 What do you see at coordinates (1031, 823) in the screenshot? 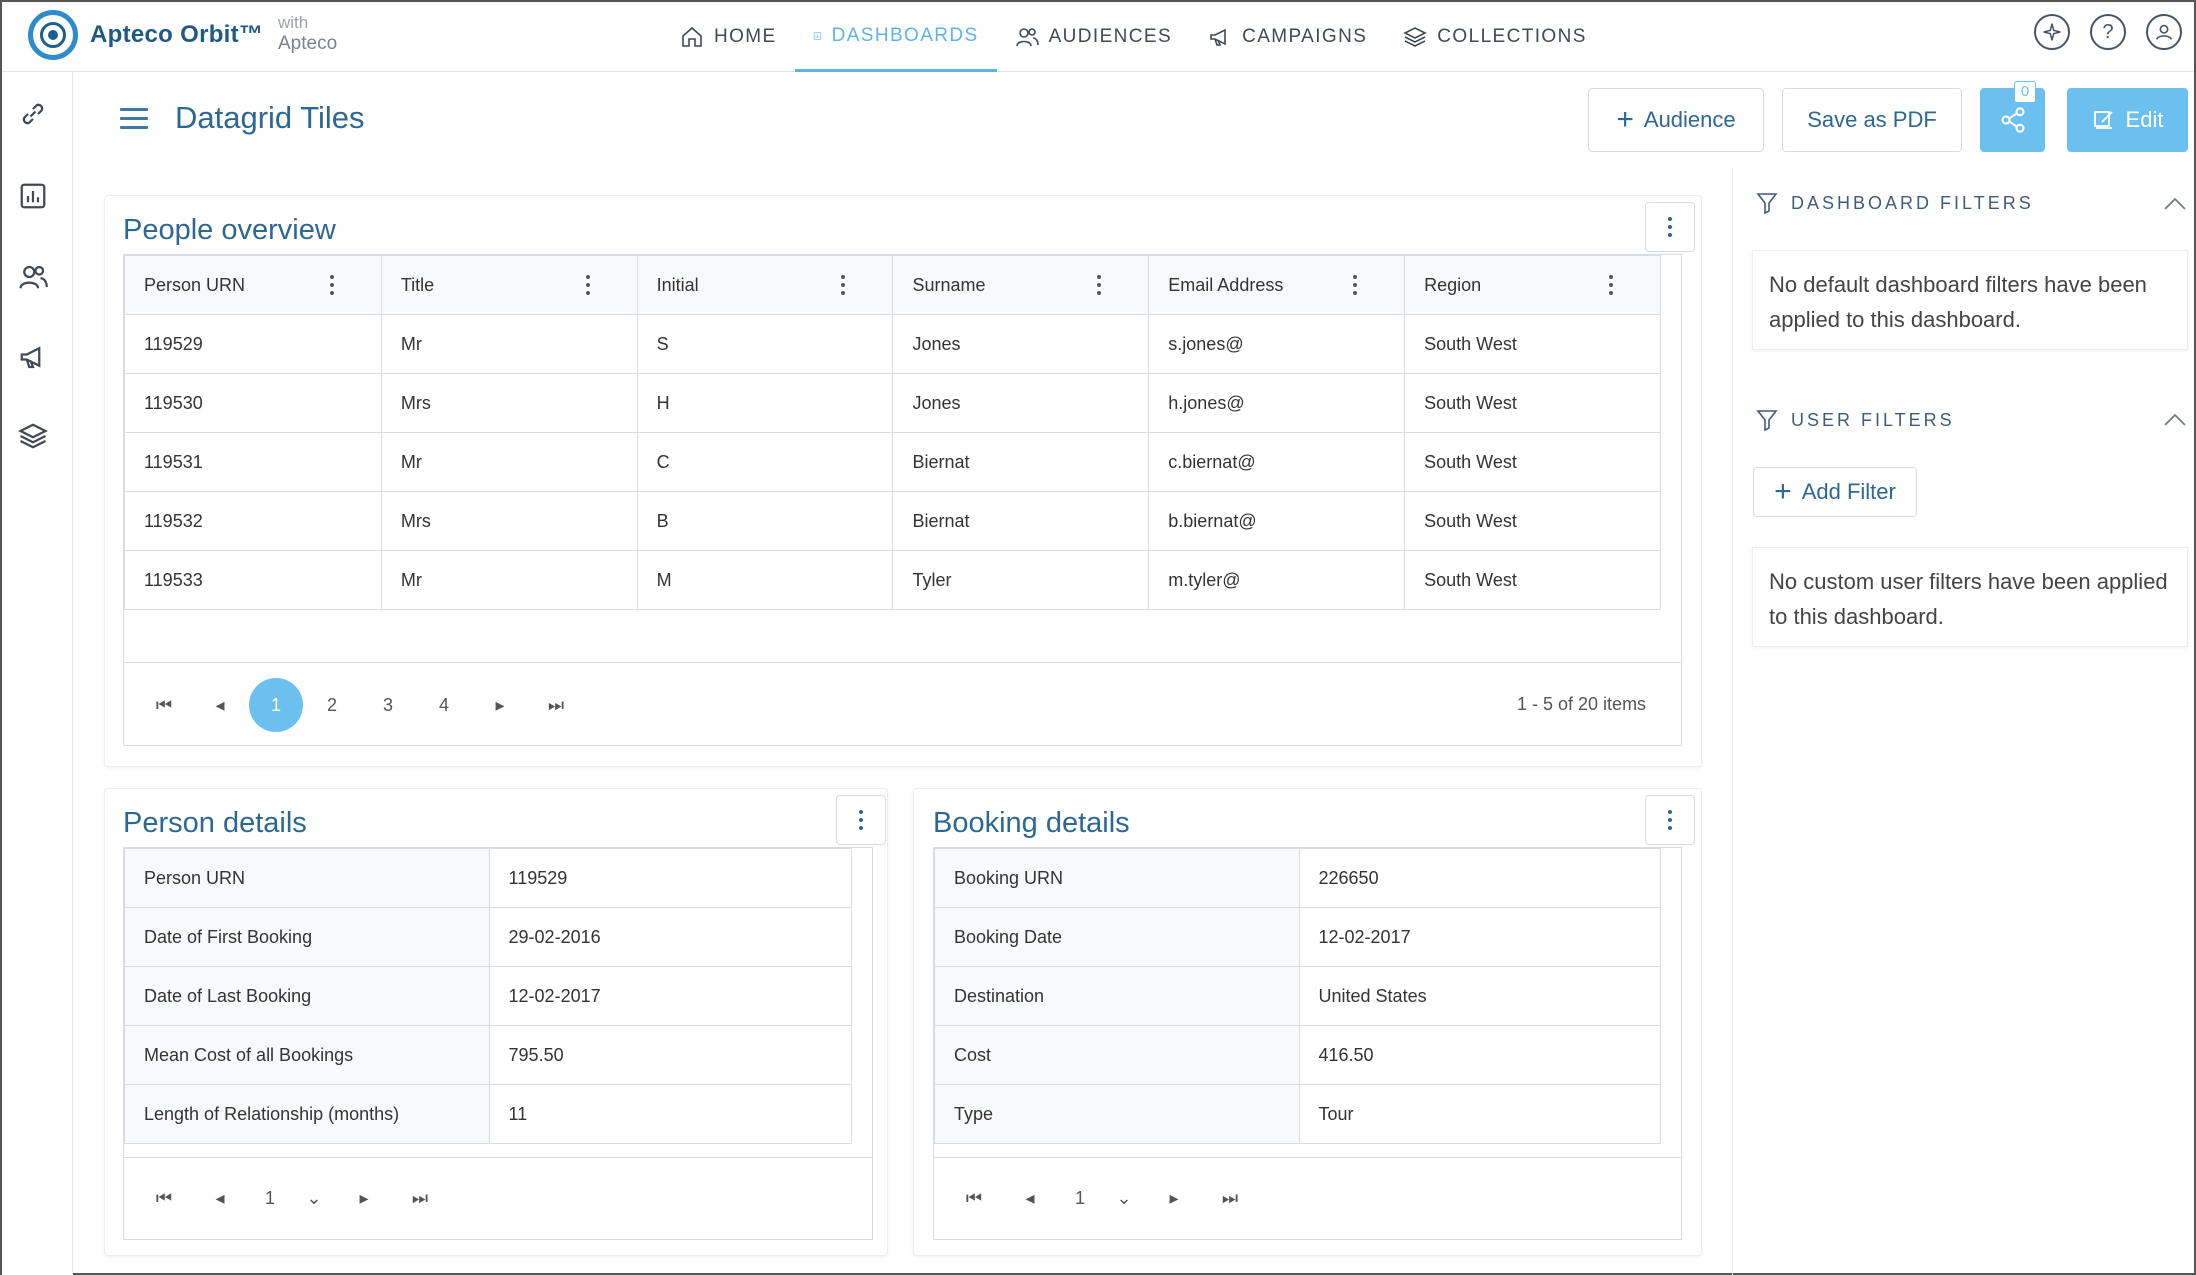
I see `booking-details-title: Booking details` at bounding box center [1031, 823].